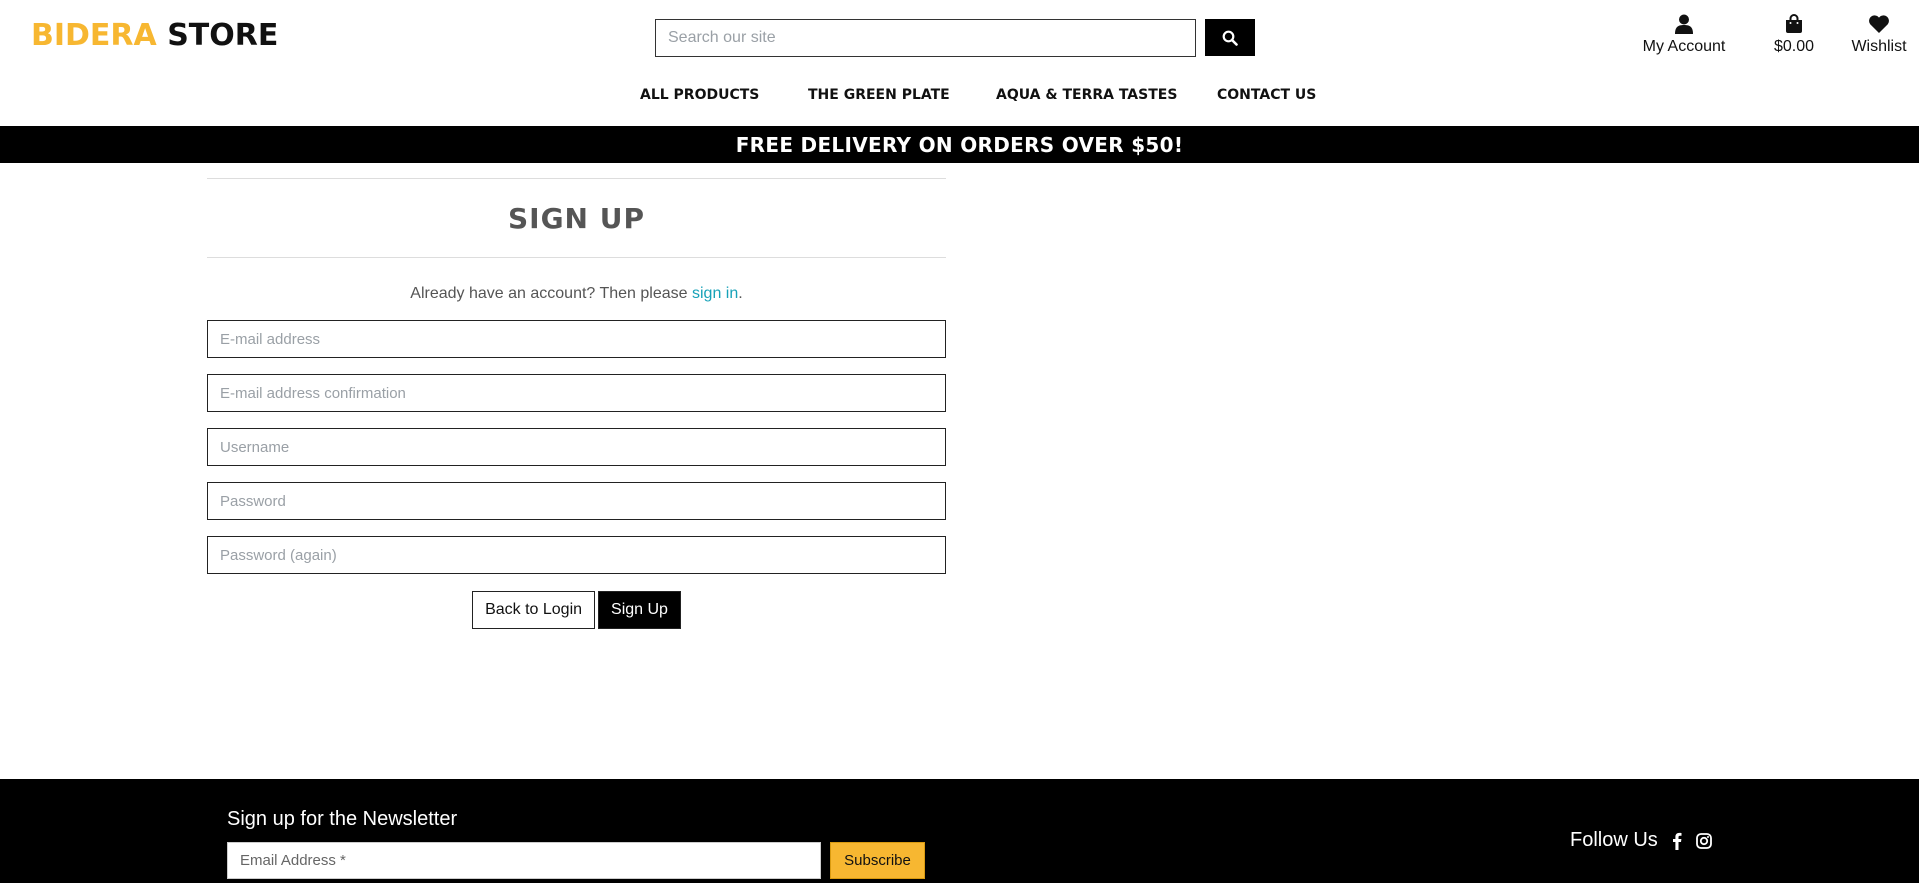  What do you see at coordinates (1879, 46) in the screenshot?
I see `wishlist-label: Wishlist` at bounding box center [1879, 46].